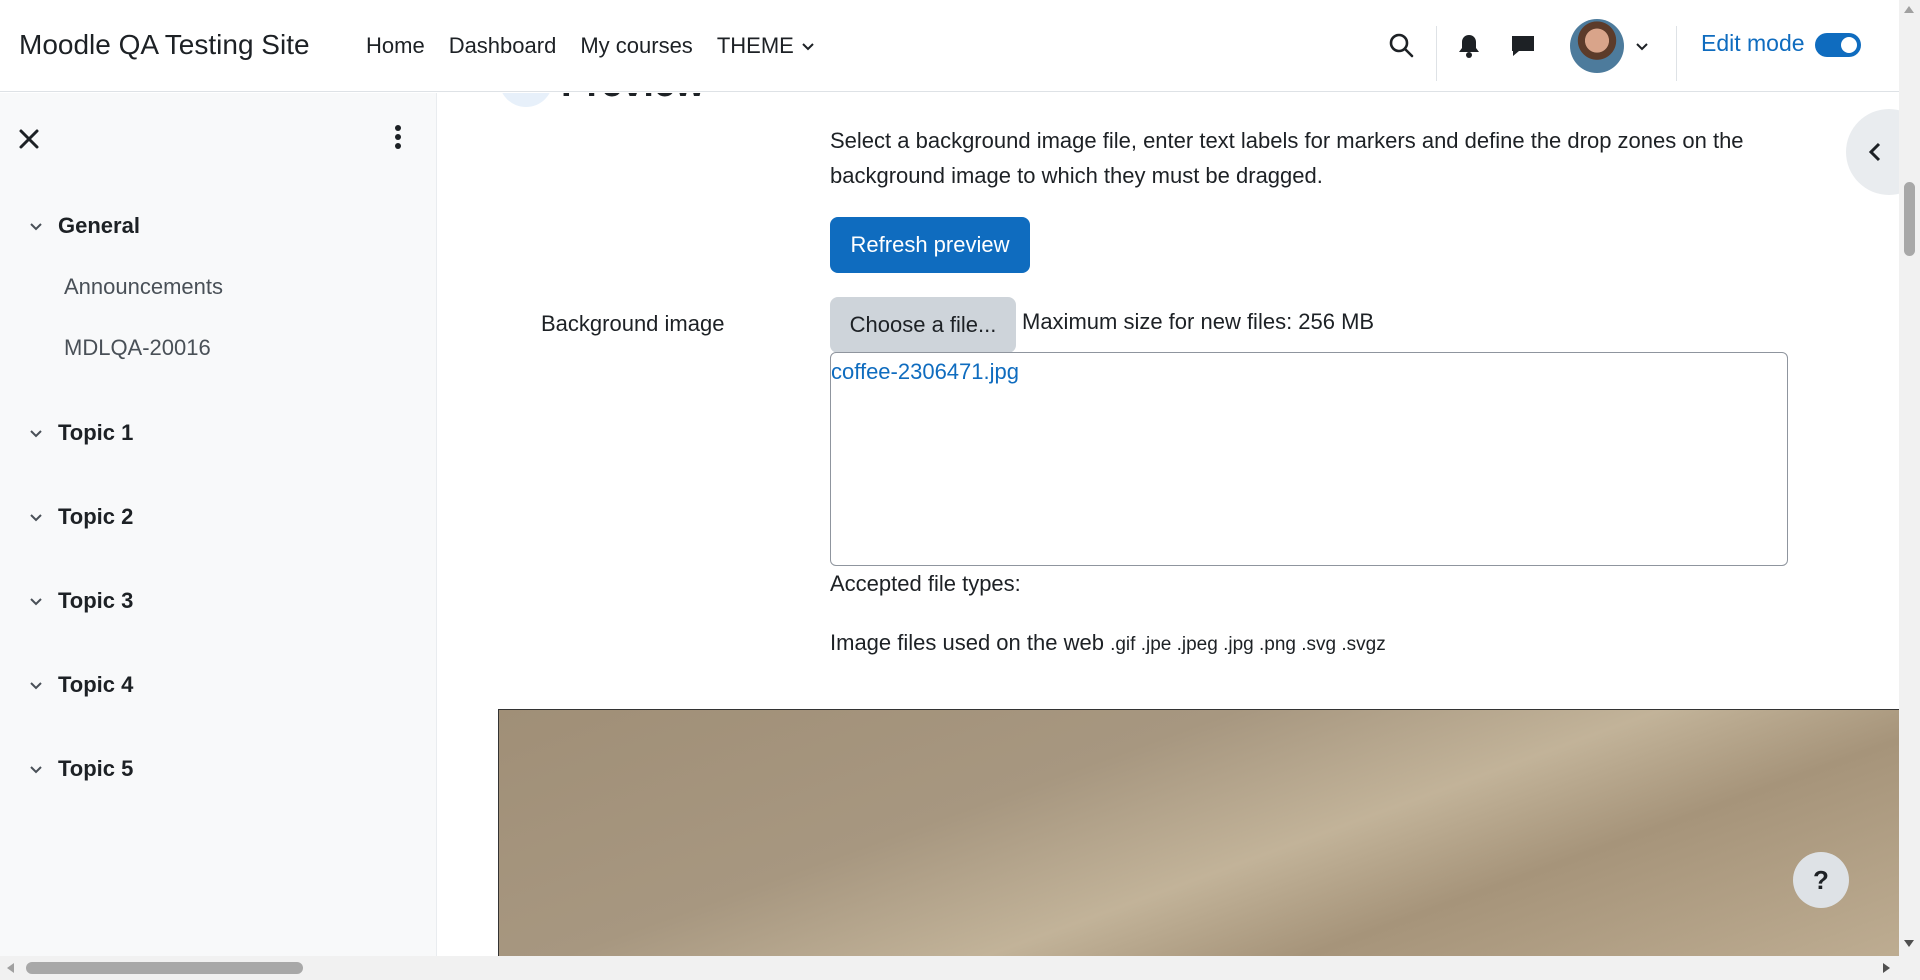 The width and height of the screenshot is (1920, 980). I want to click on messages-button, so click(1523, 46).